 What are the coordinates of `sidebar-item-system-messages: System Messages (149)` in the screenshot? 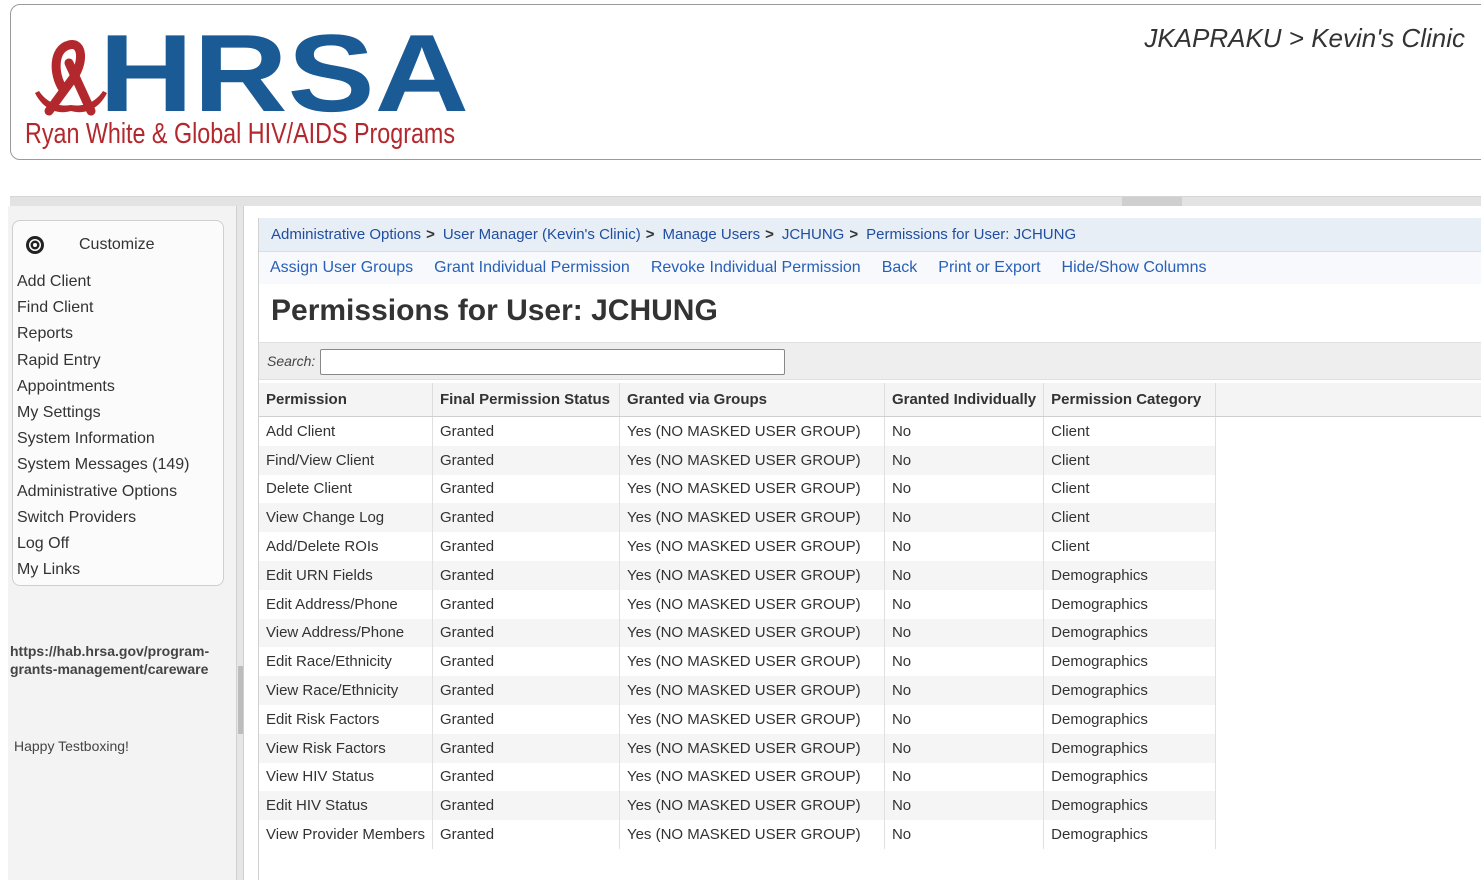 It's located at (103, 465).